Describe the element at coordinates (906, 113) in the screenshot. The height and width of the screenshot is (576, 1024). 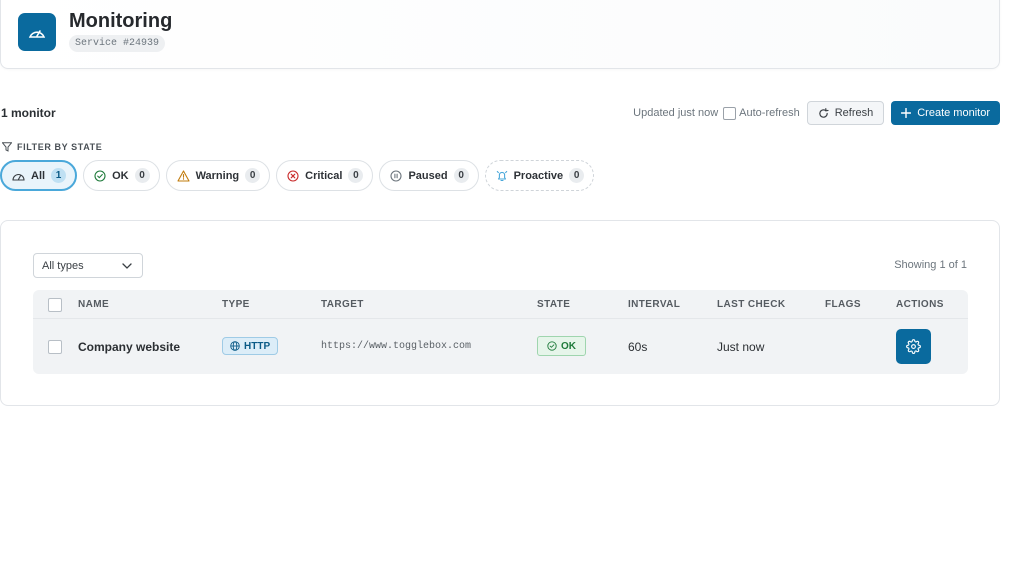
I see `plus-icon` at that location.